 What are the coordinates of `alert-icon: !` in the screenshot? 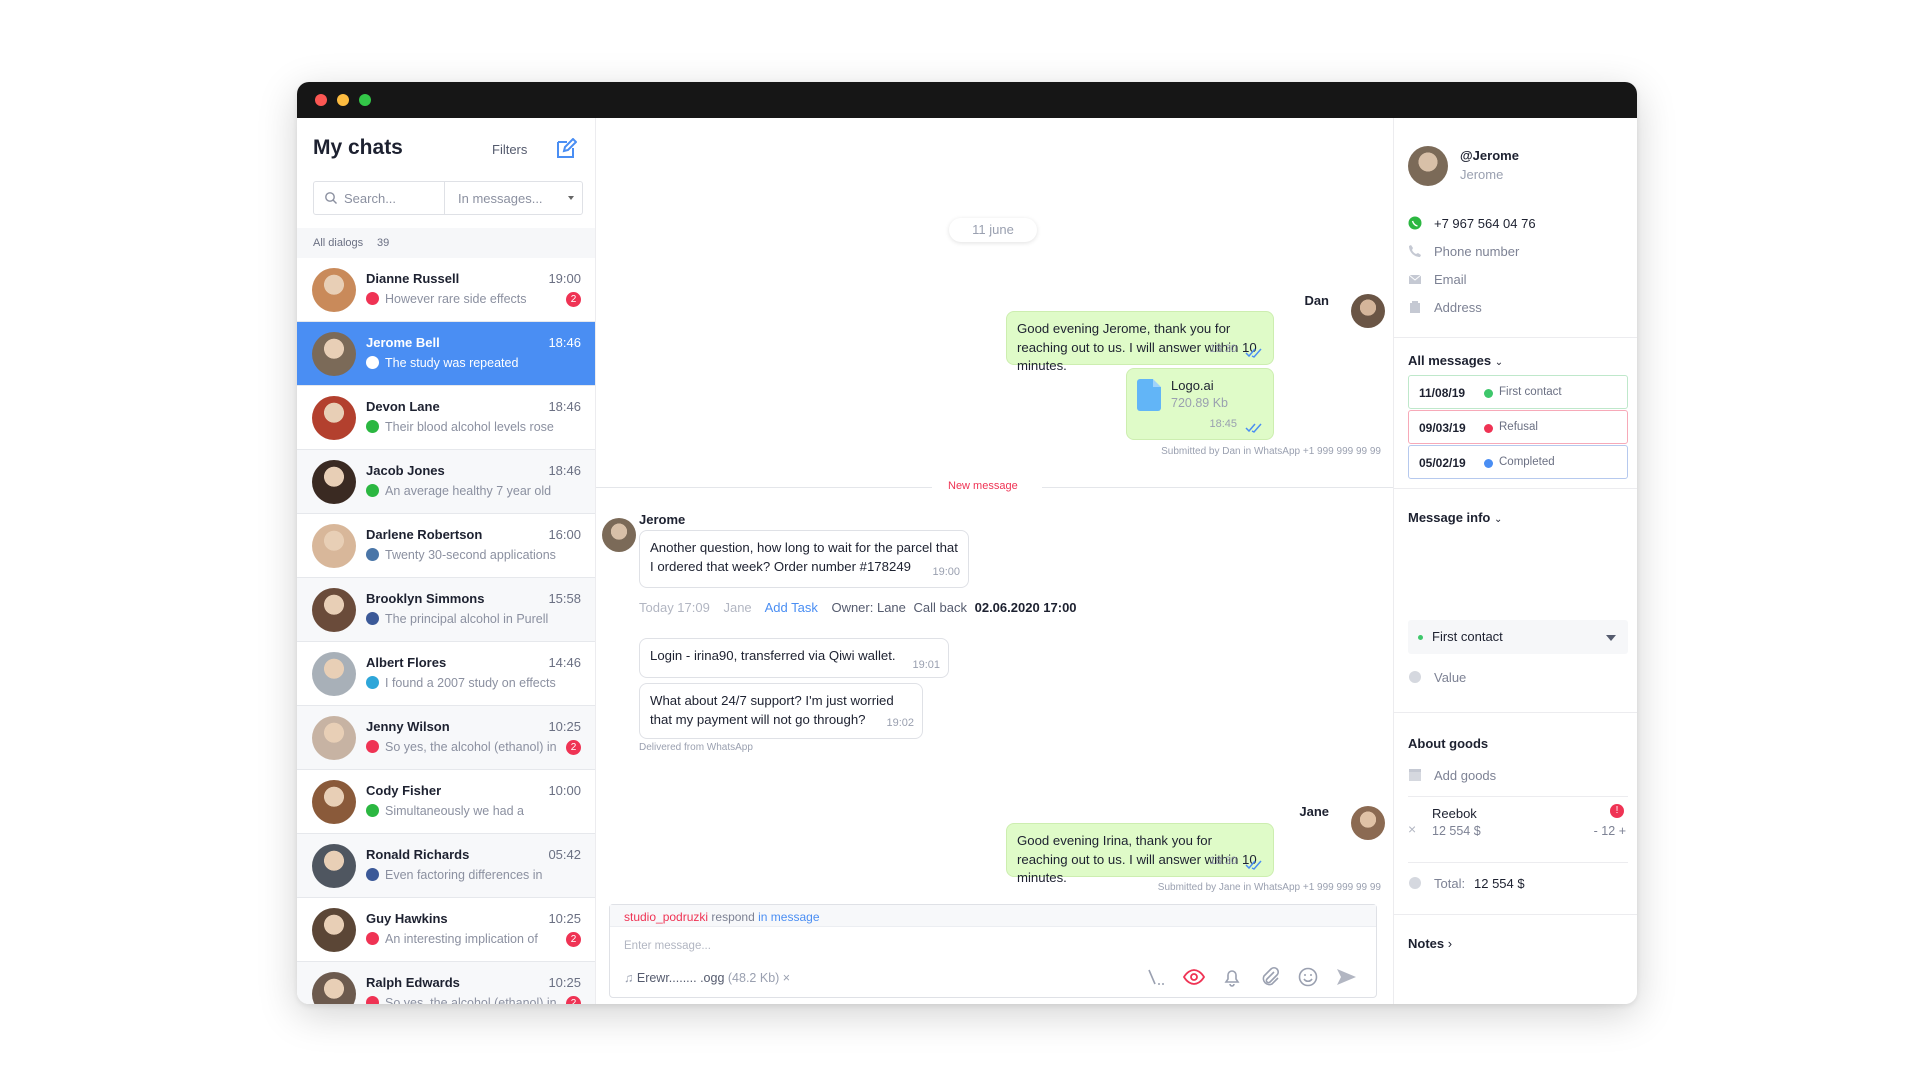 It's located at (1617, 811).